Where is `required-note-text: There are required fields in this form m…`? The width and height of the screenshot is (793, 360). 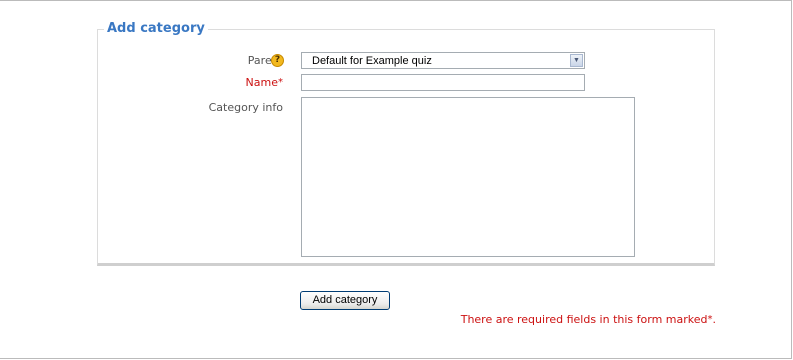
required-note-text: There are required fields in this form m… is located at coordinates (584, 319).